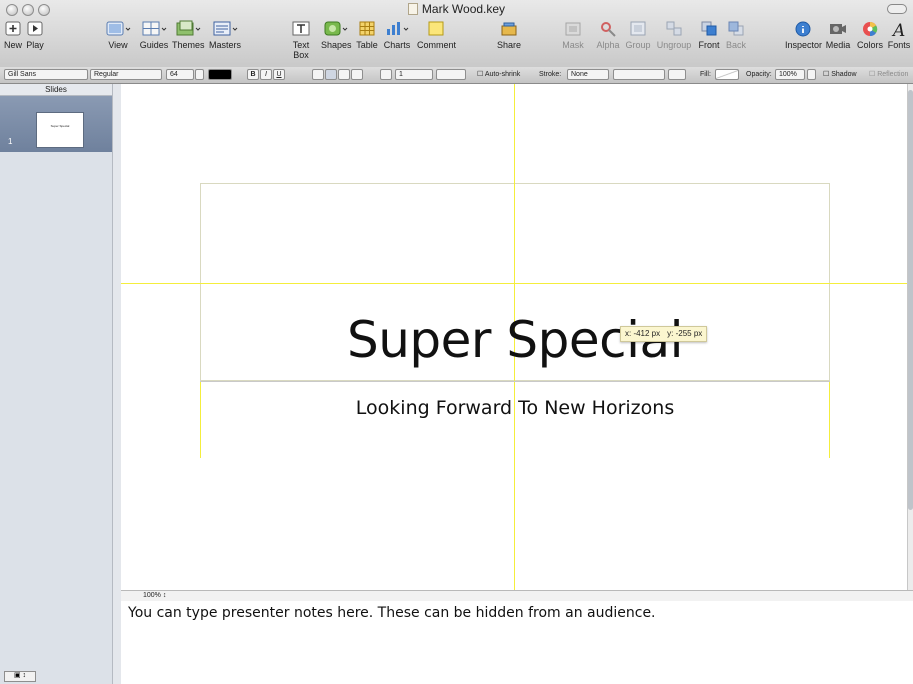  I want to click on bold-button: B, so click(253, 74).